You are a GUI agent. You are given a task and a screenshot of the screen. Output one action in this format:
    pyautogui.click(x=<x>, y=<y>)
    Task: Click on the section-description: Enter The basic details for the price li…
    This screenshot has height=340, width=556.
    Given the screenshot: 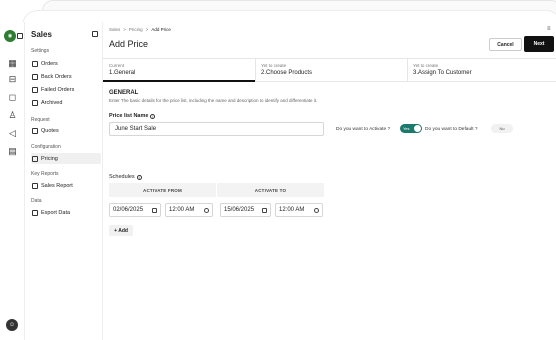 What is the action you would take?
    pyautogui.click(x=213, y=100)
    